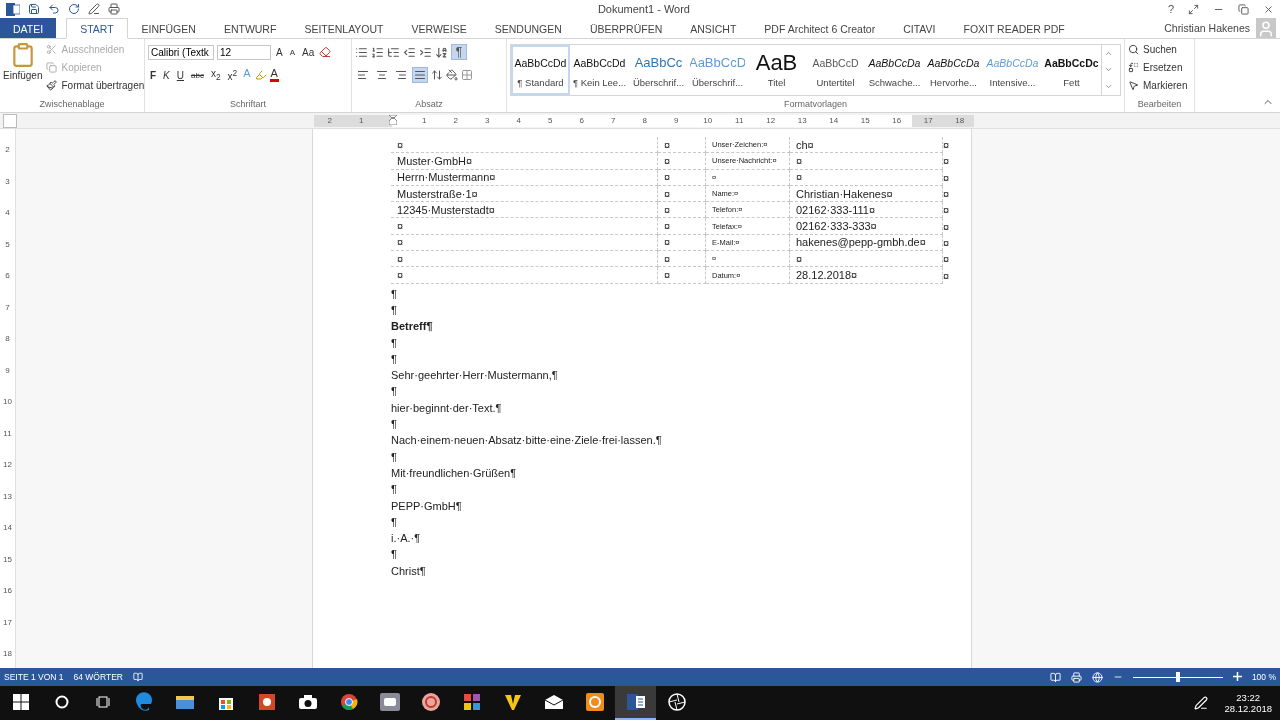  Describe the element at coordinates (1159, 49) in the screenshot. I see `editing-button: Suchen` at that location.